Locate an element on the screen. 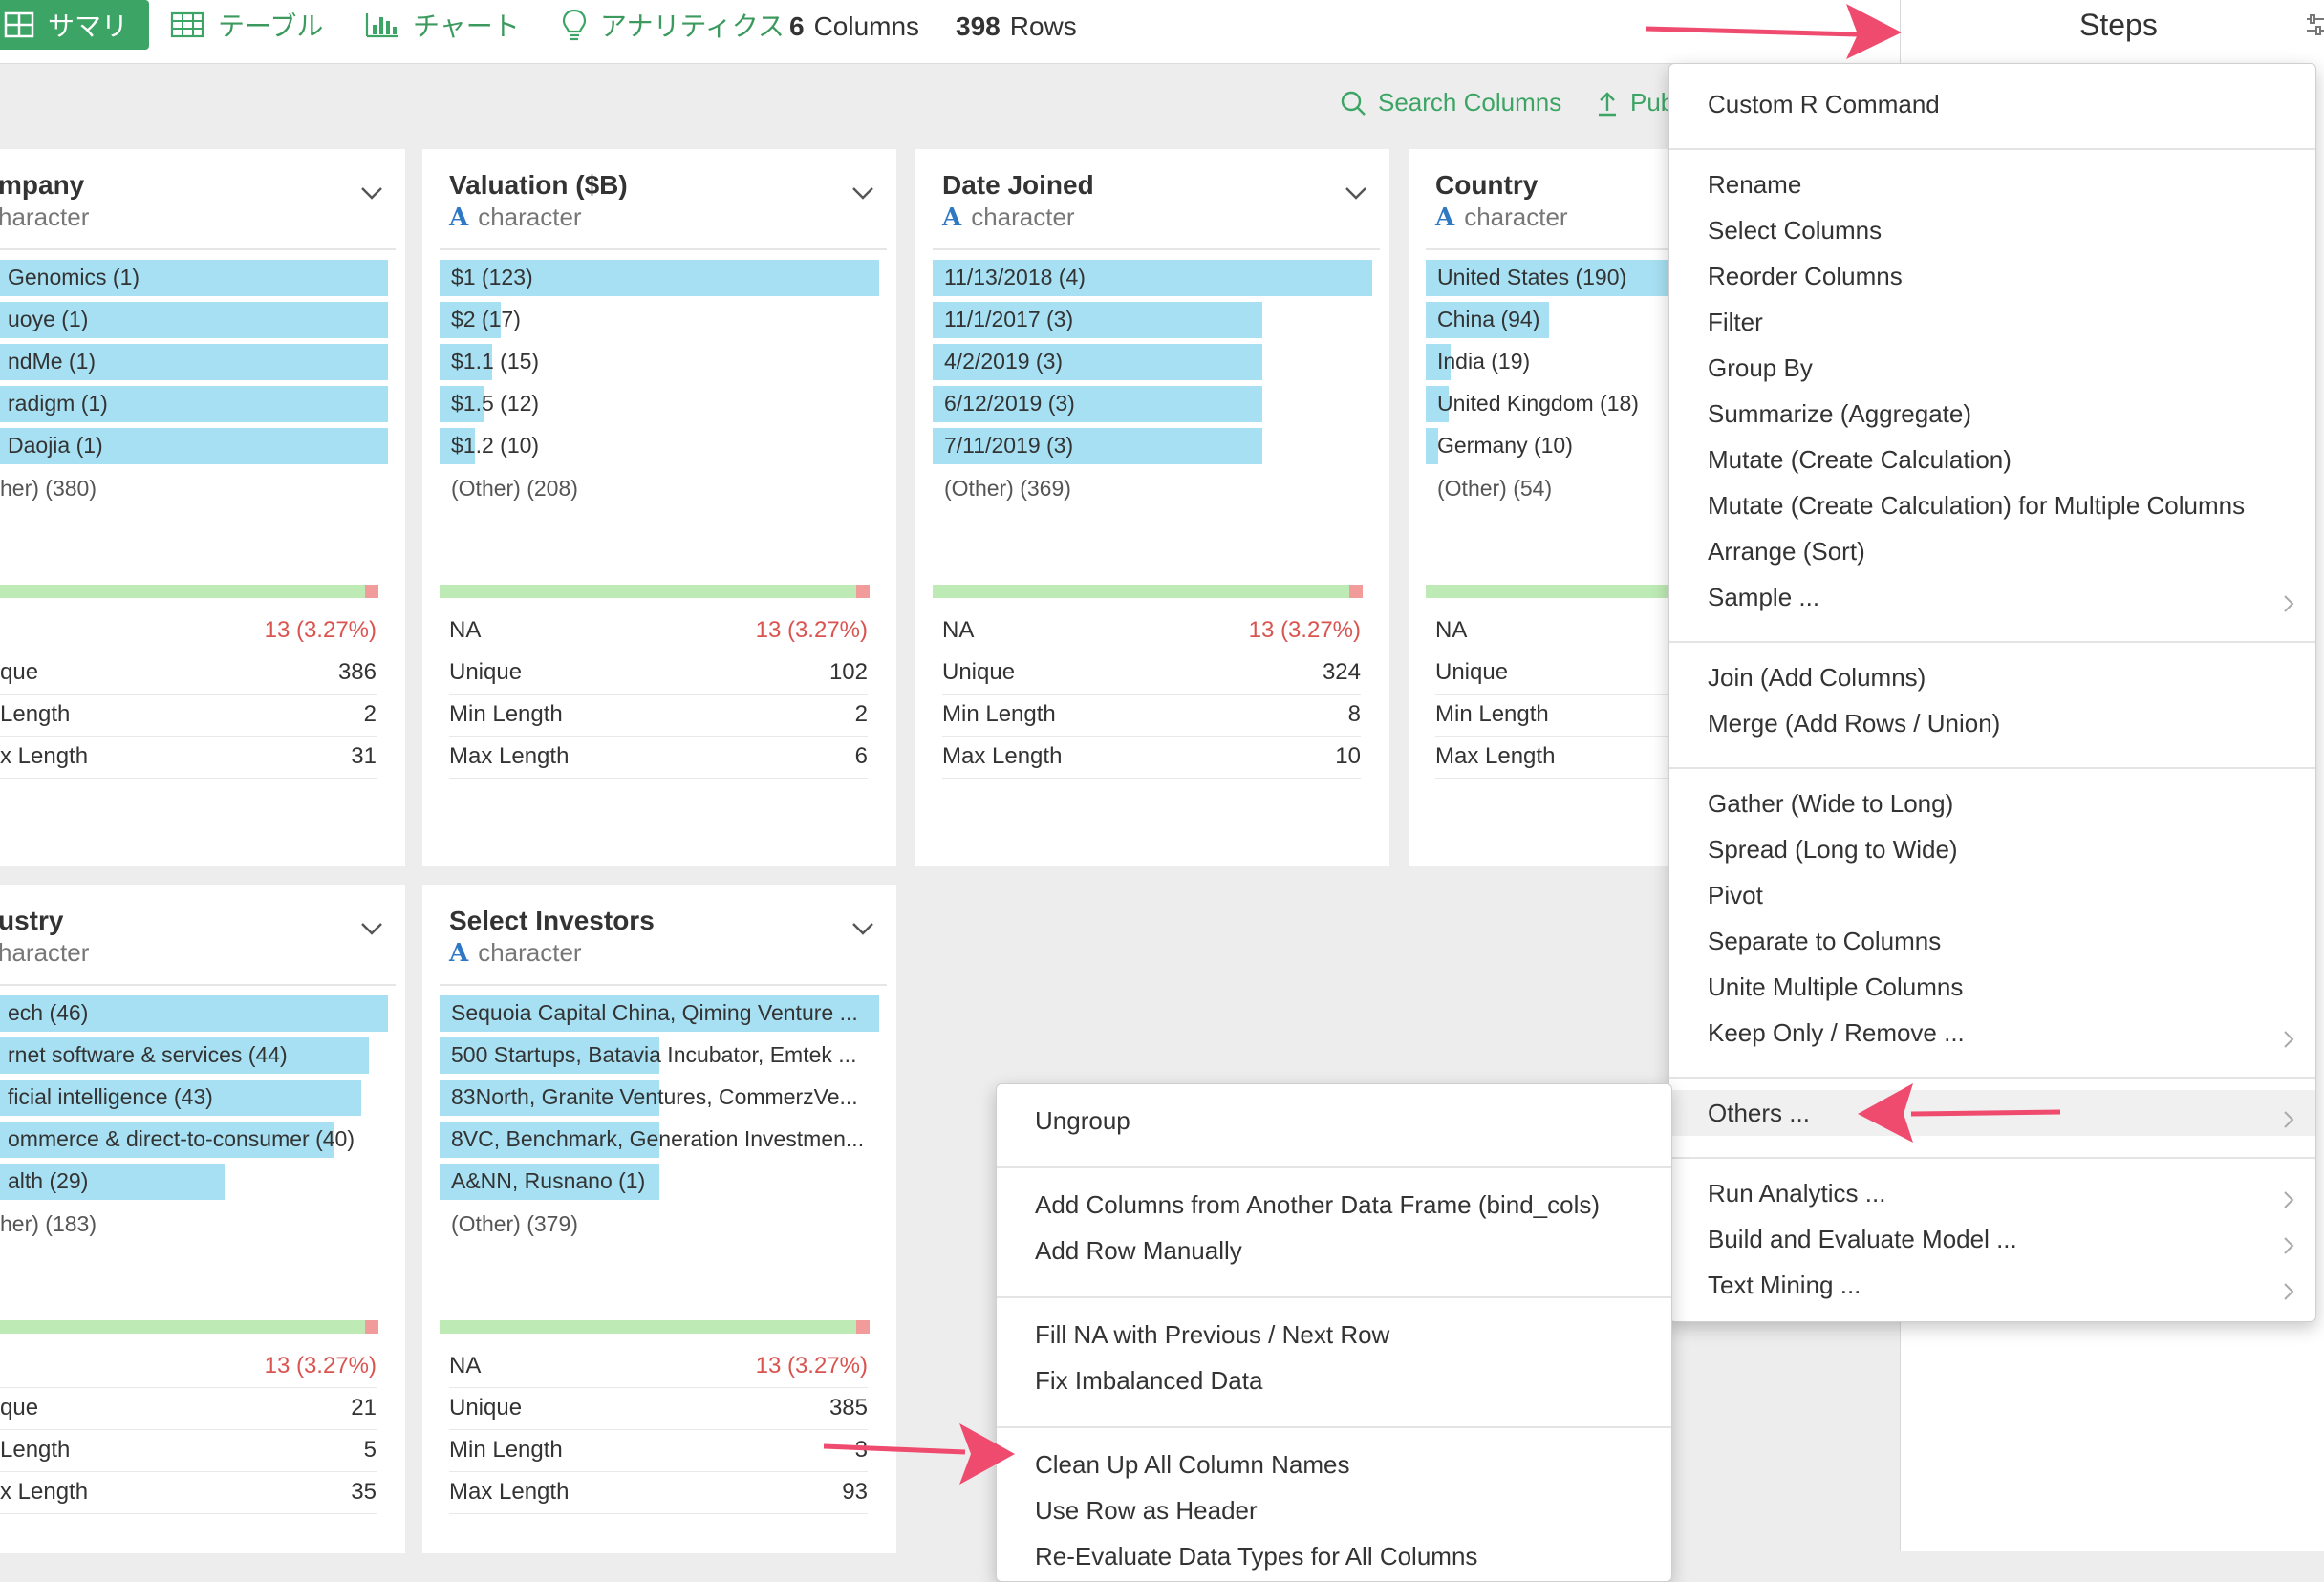 The height and width of the screenshot is (1582, 2324). value-bar: 6/12/2019 (3) is located at coordinates (1152, 404).